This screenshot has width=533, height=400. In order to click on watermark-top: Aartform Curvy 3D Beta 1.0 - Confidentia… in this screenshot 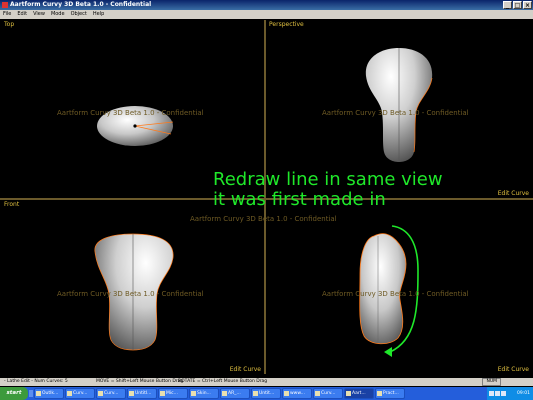, I will do `click(130, 113)`.